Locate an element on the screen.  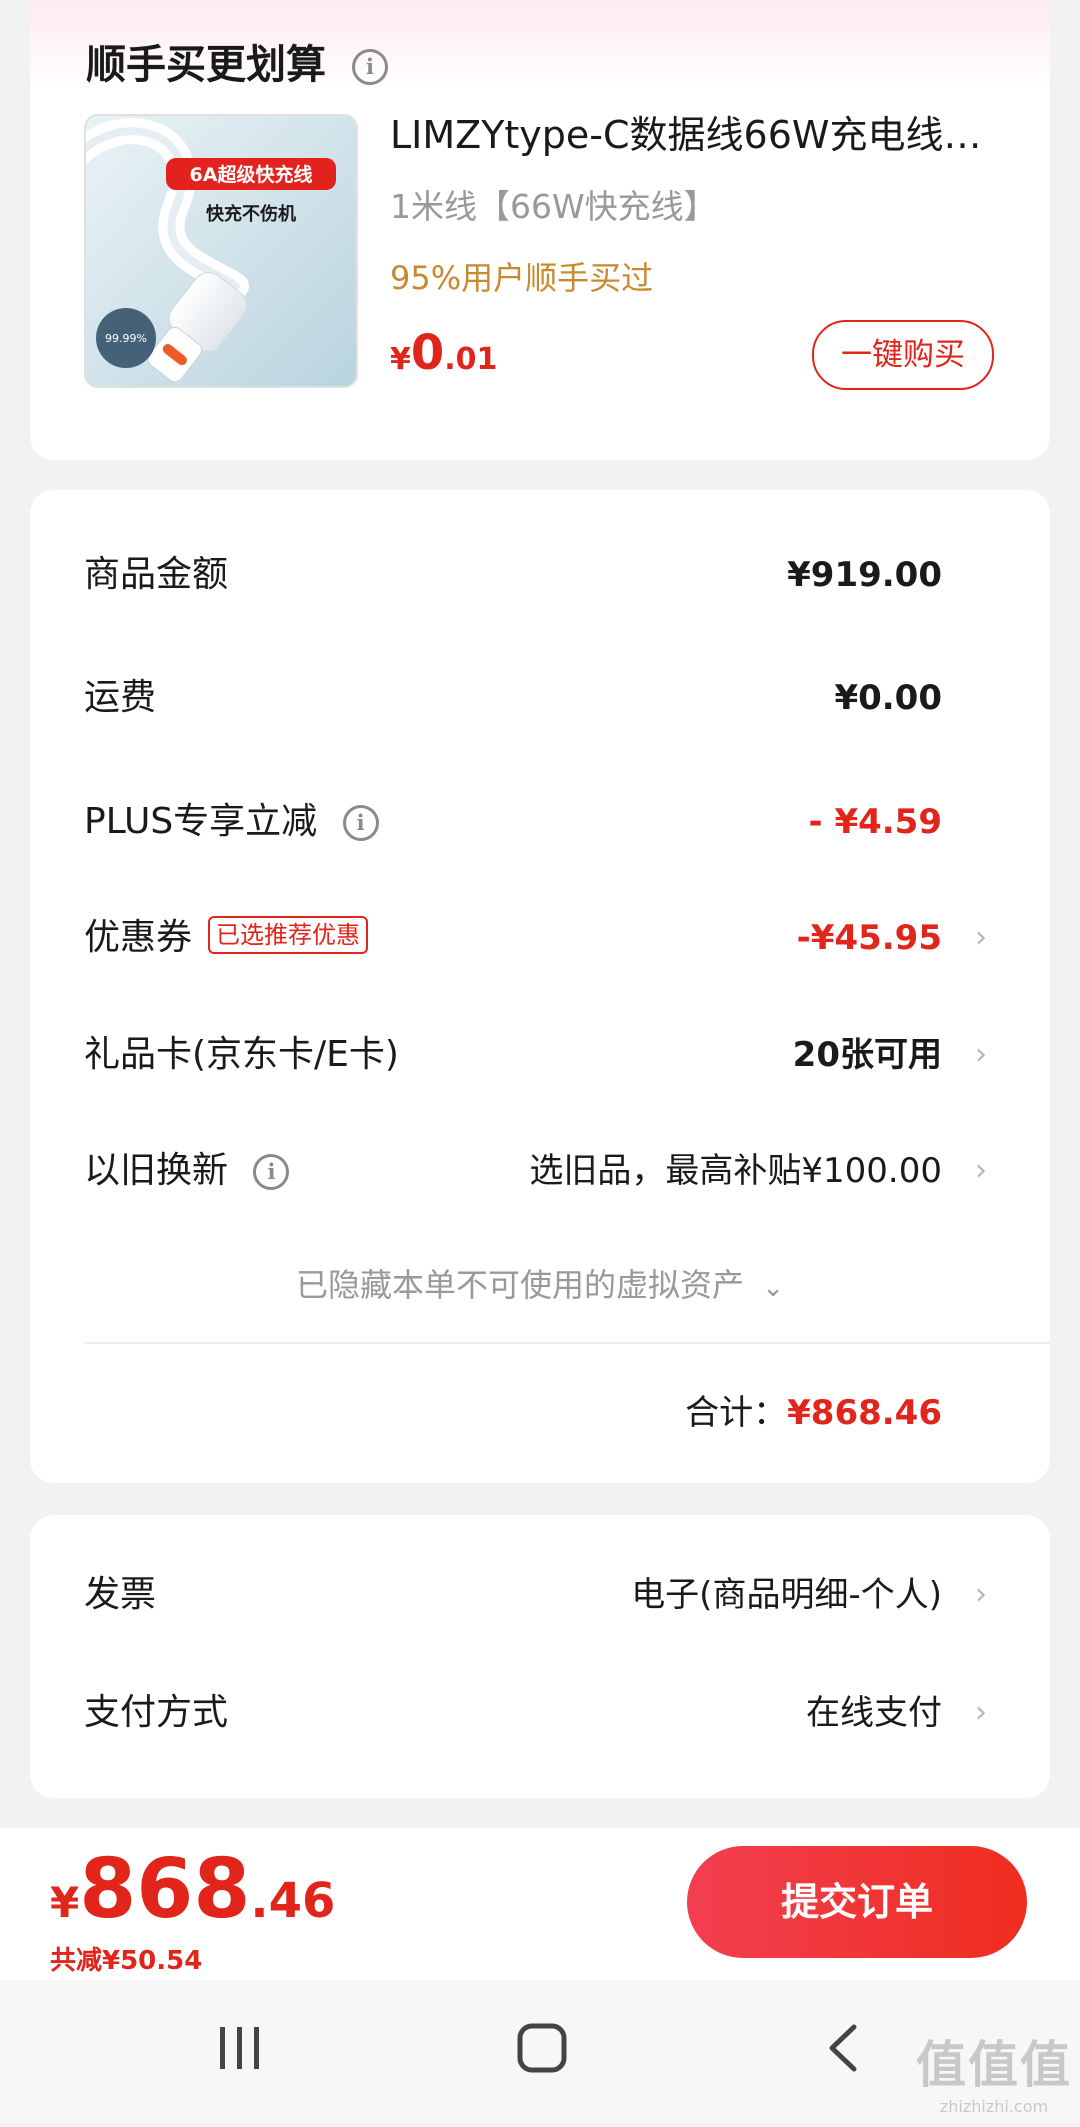
watermark-sub: zhizhizhi.com is located at coordinates (994, 2106).